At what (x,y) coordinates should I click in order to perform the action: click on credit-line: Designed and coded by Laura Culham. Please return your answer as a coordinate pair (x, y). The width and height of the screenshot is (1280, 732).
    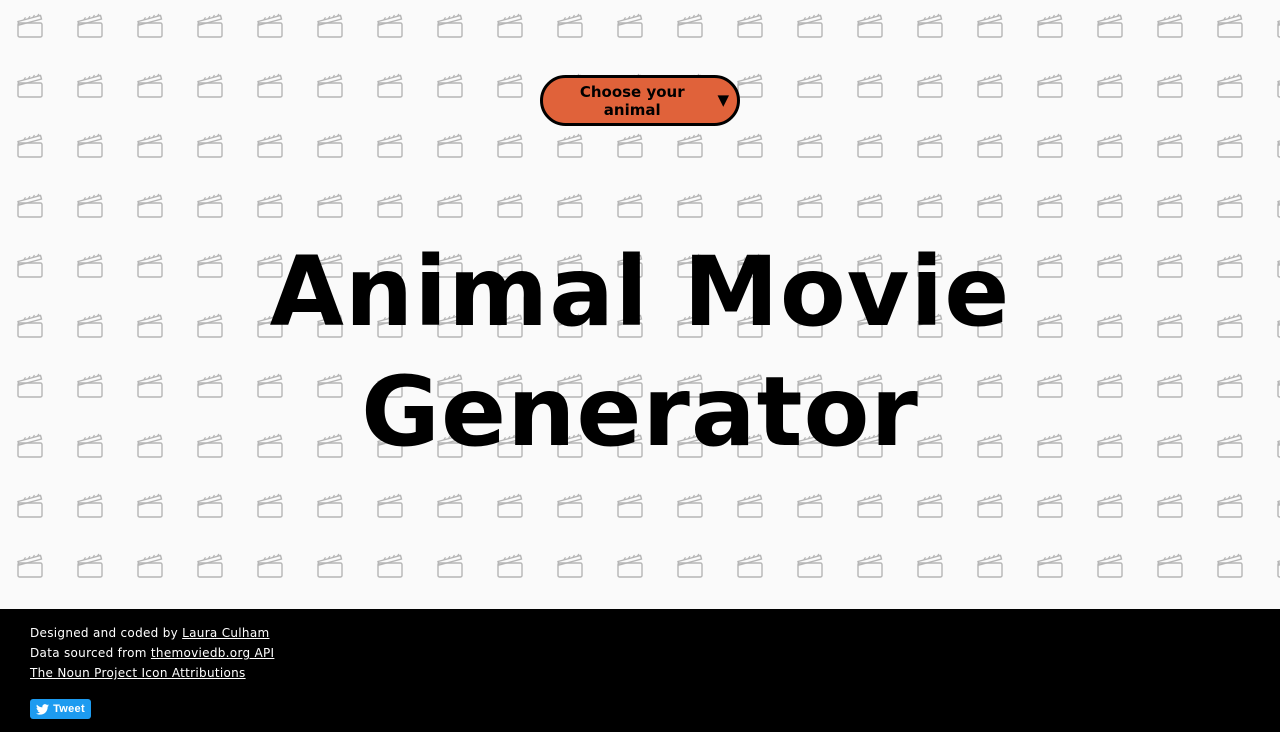
    Looking at the image, I should click on (152, 633).